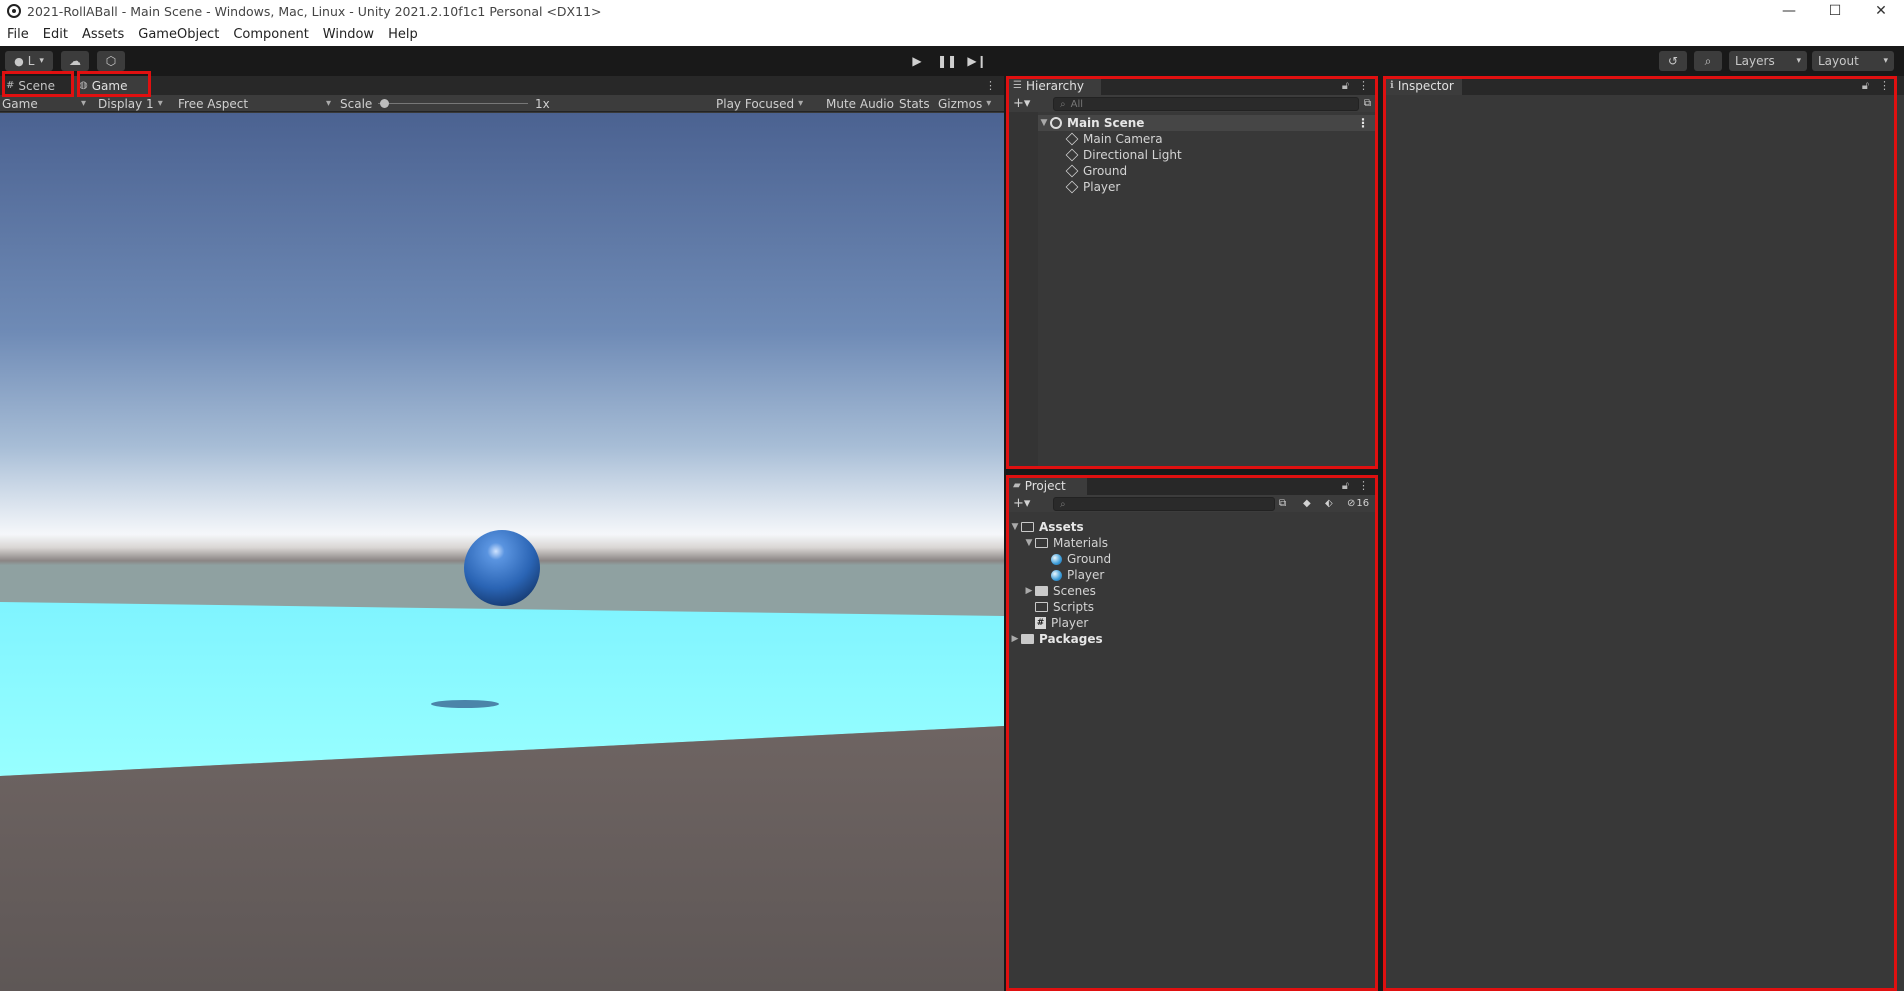 This screenshot has height=991, width=1904. Describe the element at coordinates (1789, 11) in the screenshot. I see `minimize-button: —` at that location.